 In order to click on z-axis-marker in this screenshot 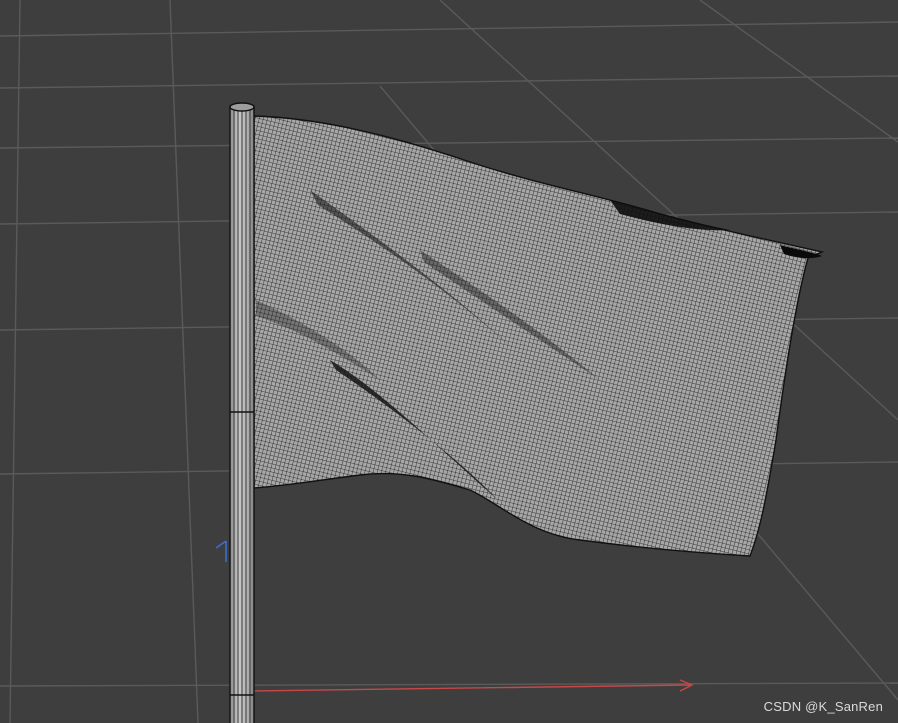, I will do `click(221, 551)`.